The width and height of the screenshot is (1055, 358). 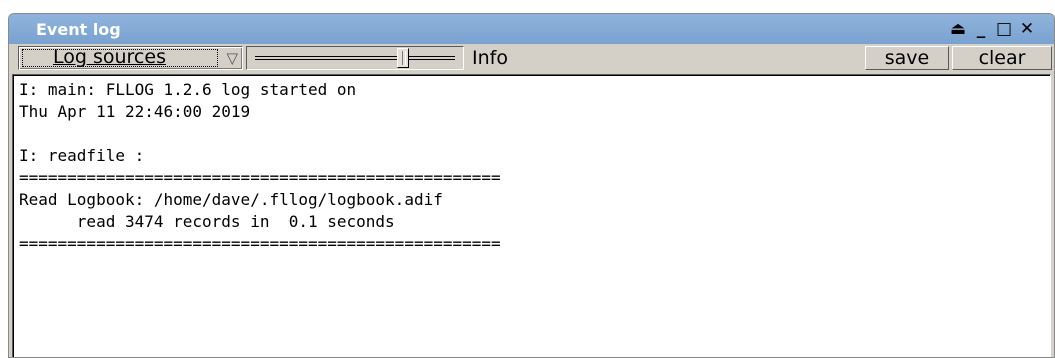 I want to click on close-icon: ✕, so click(x=1027, y=29).